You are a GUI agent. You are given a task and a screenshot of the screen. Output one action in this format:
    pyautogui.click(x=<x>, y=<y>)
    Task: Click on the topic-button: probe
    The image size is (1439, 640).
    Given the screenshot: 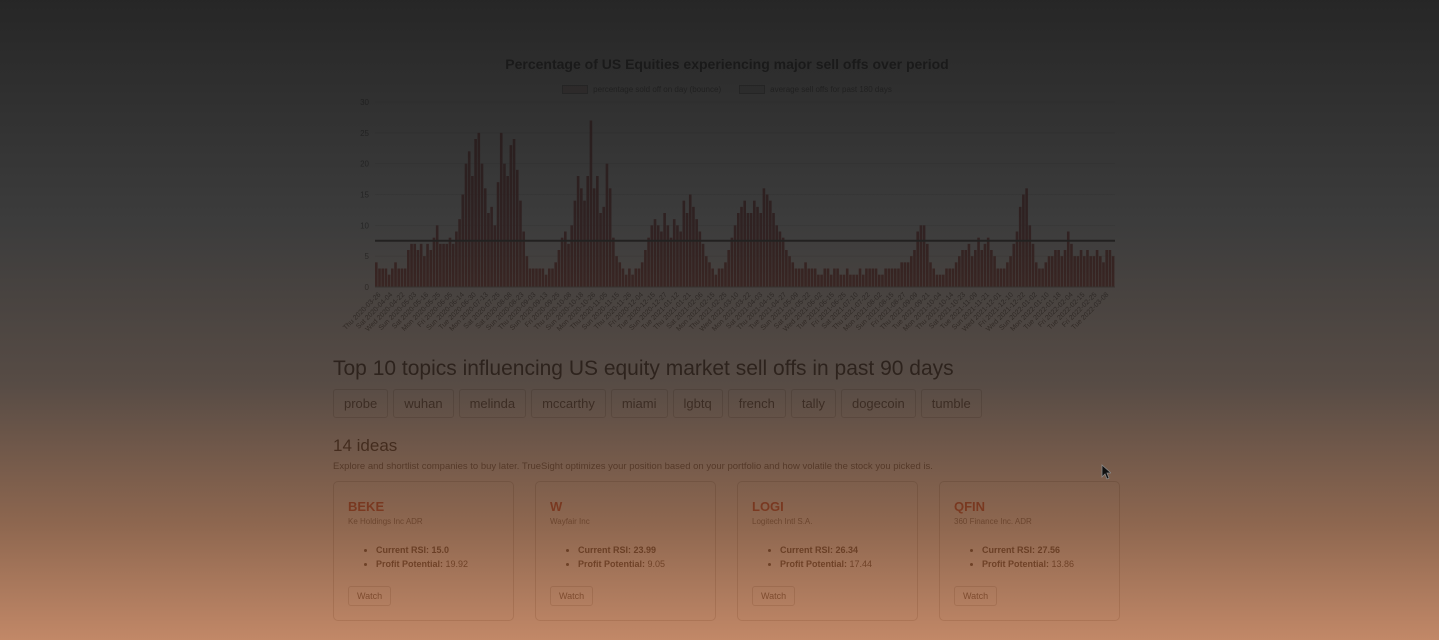 What is the action you would take?
    pyautogui.click(x=361, y=403)
    